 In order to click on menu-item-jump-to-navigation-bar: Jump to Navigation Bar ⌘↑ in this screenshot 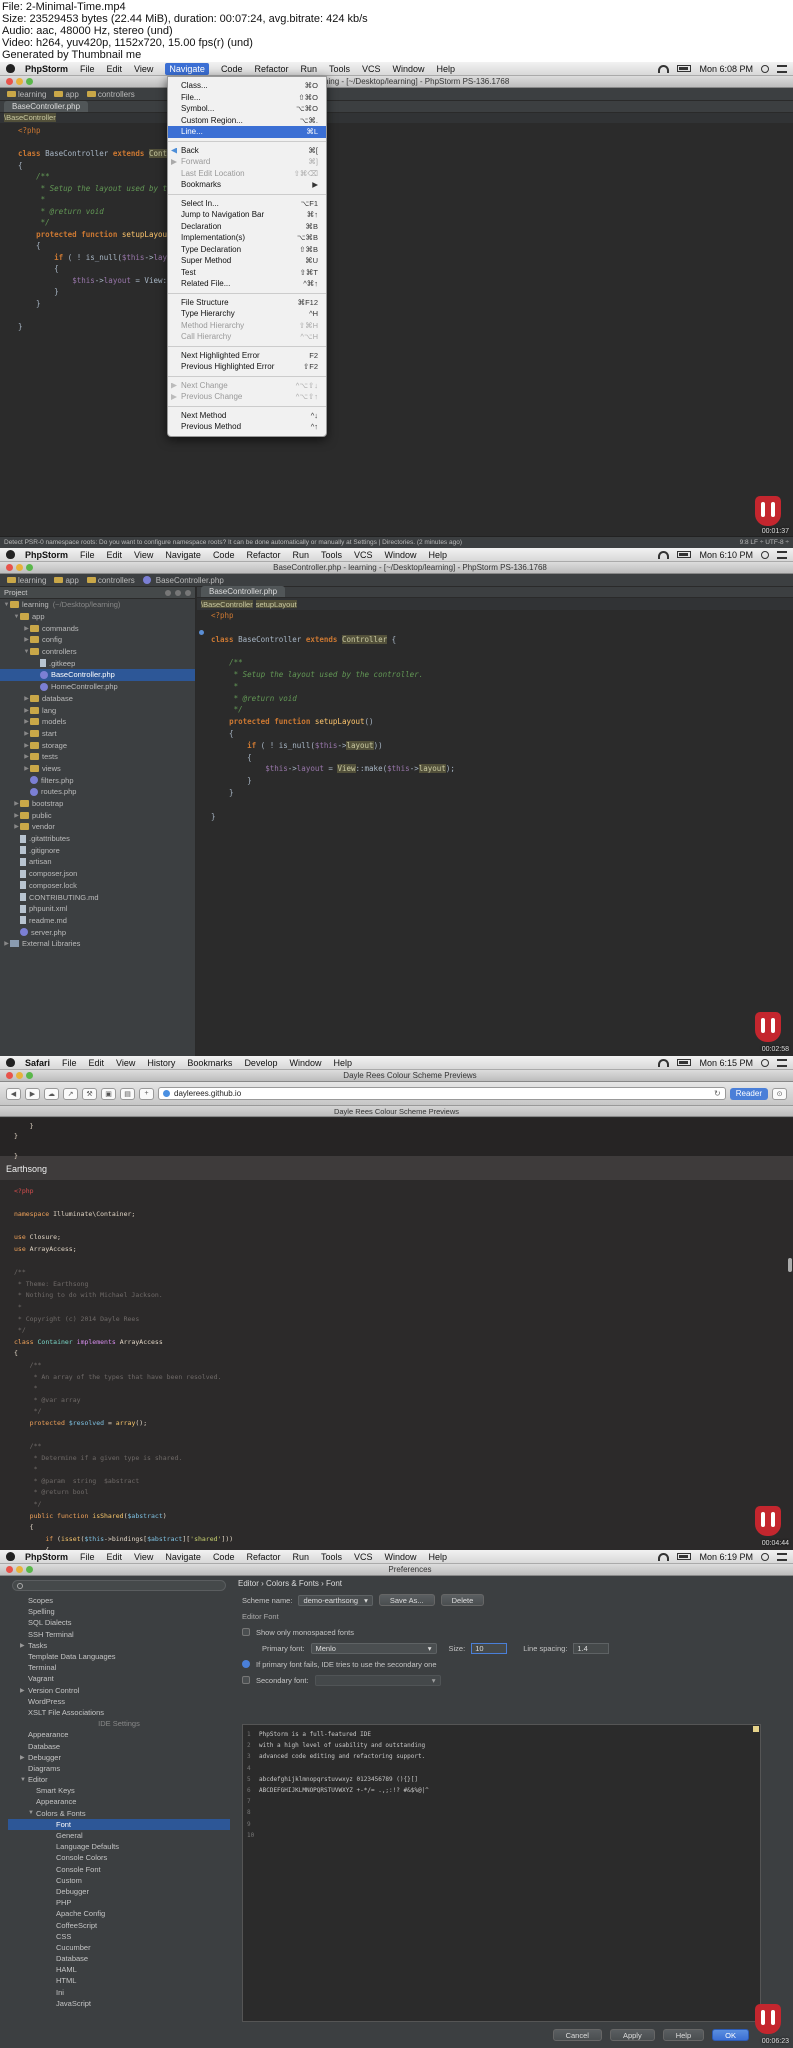, I will do `click(247, 215)`.